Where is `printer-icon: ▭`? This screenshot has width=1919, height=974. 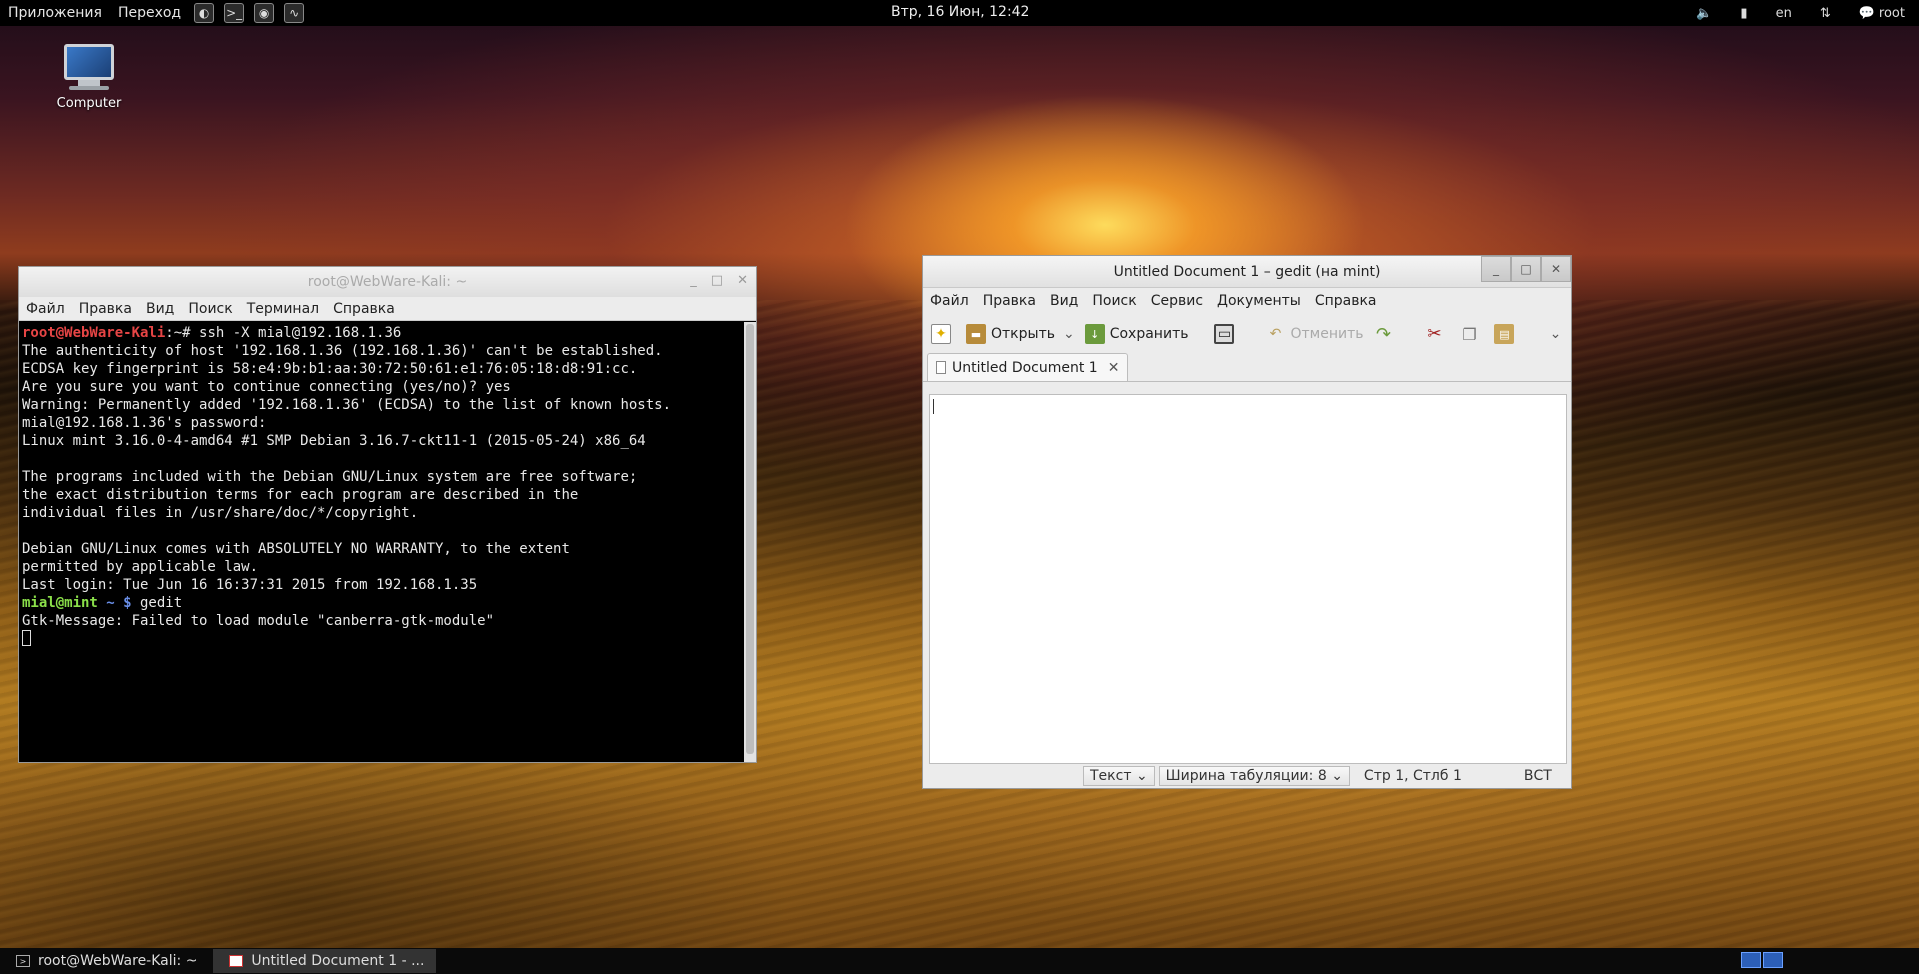 printer-icon: ▭ is located at coordinates (1224, 334).